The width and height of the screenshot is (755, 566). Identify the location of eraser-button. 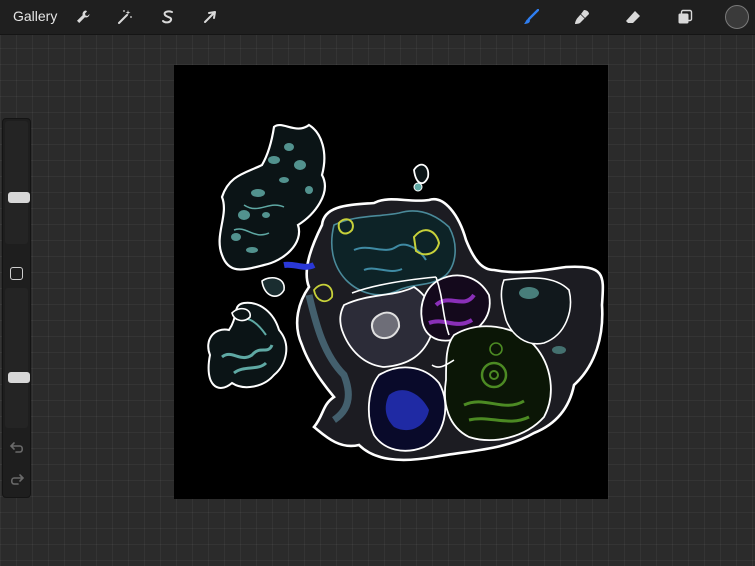
(633, 17).